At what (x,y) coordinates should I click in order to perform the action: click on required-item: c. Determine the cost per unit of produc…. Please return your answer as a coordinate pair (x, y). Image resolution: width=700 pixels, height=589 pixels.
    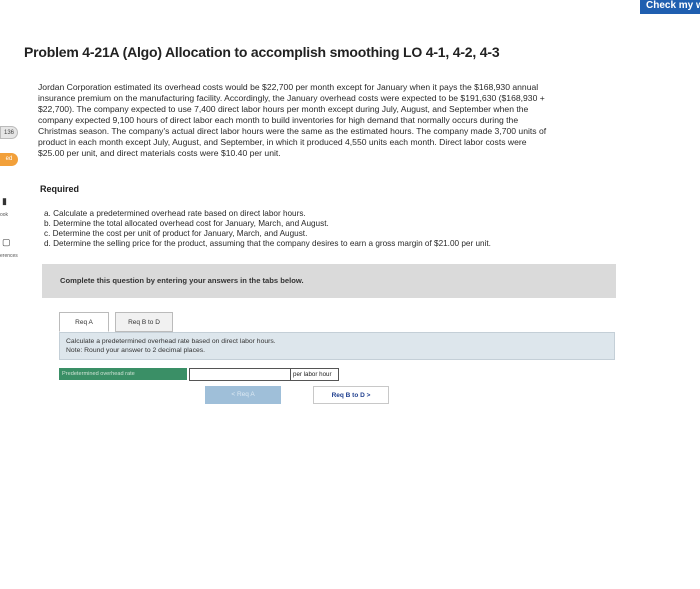
    Looking at the image, I should click on (176, 233).